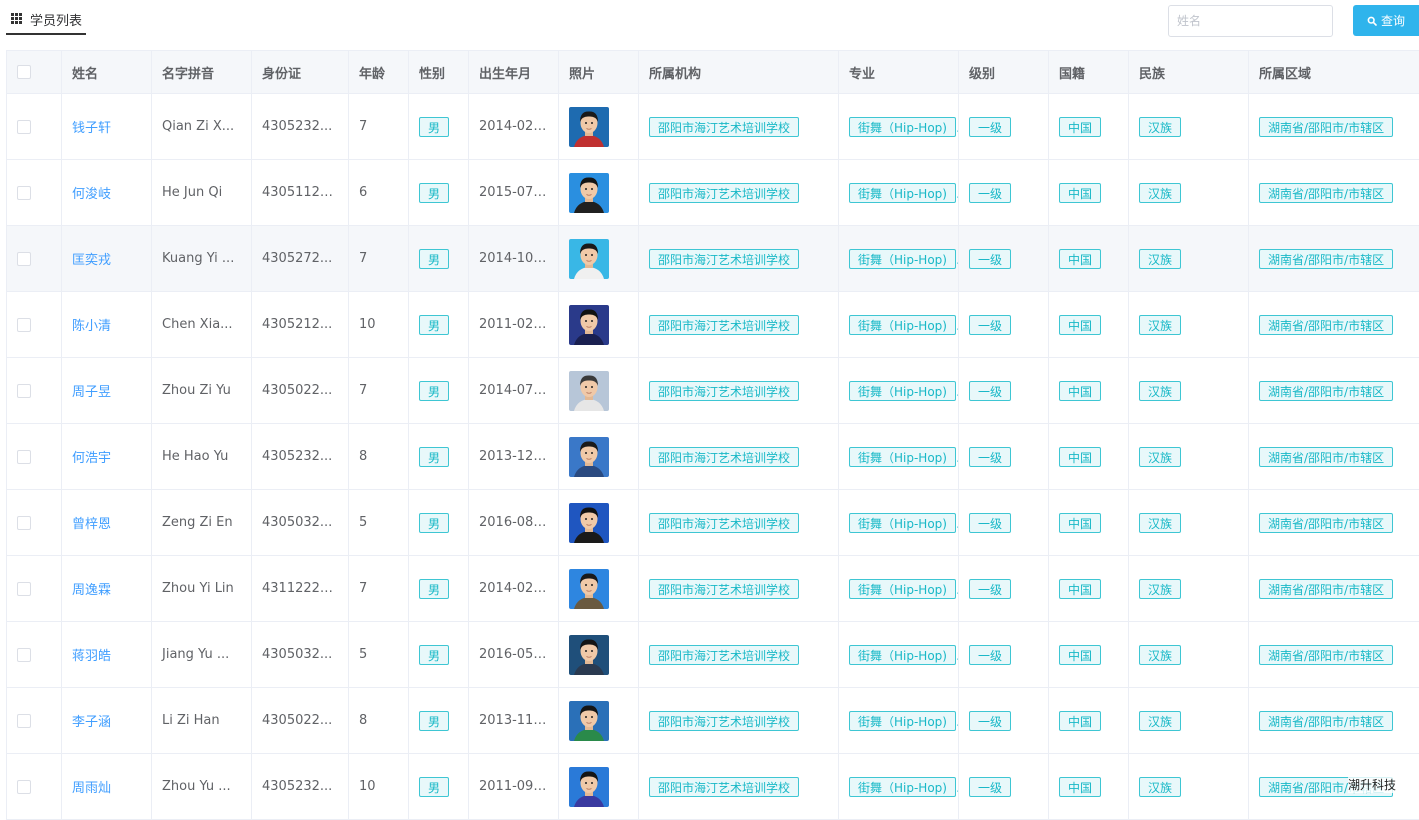  I want to click on student-name-link: 钱子轩, so click(91, 128).